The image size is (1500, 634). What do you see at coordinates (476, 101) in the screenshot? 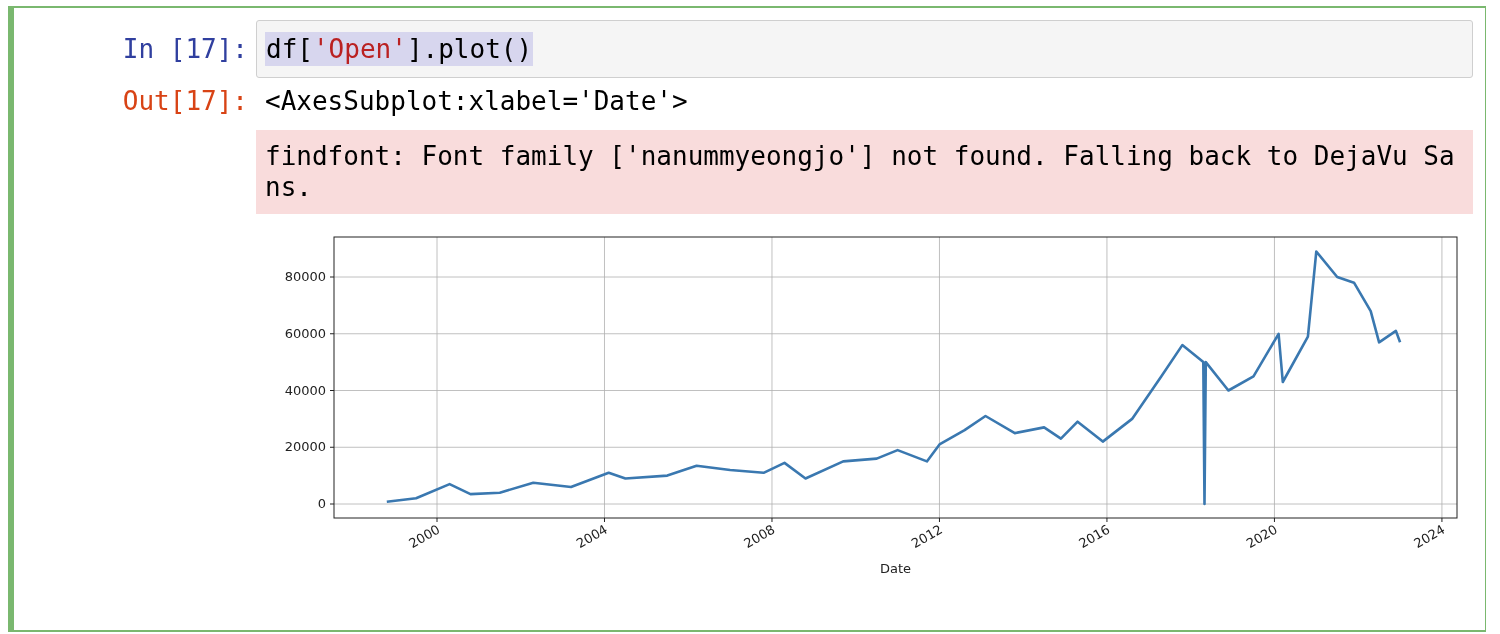
I see `output-text: <AxesSubplot:xlabel='Date'>` at bounding box center [476, 101].